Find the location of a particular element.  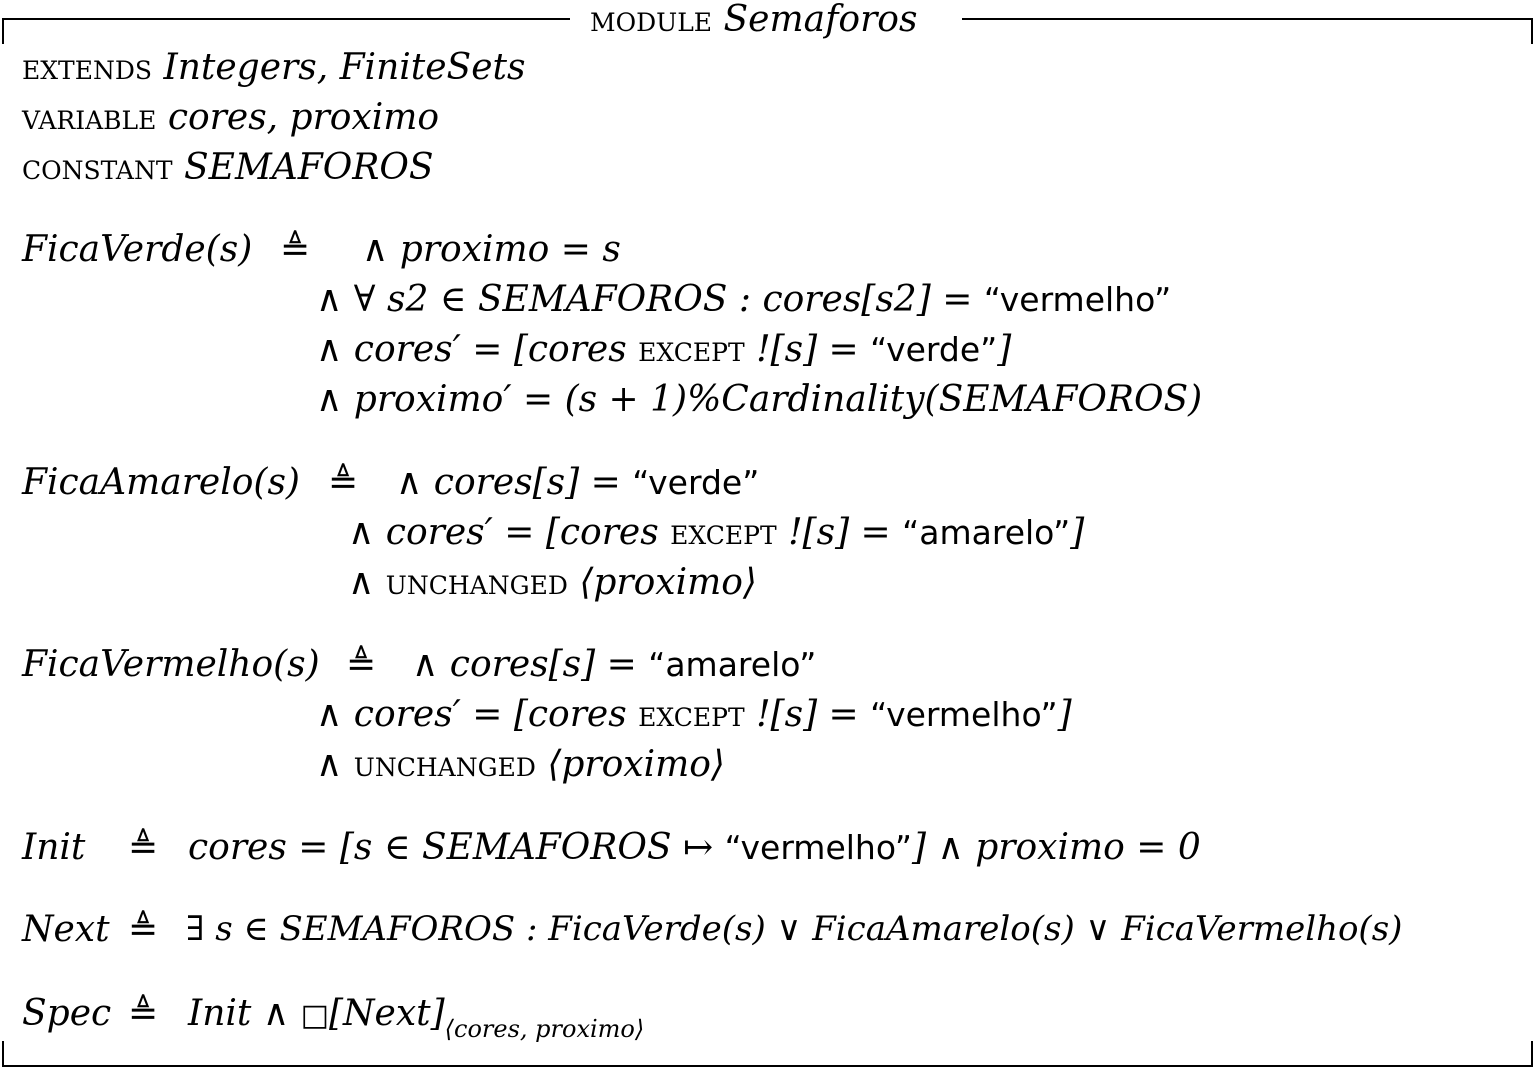

frame-bottom-rule is located at coordinates (767, 1066).